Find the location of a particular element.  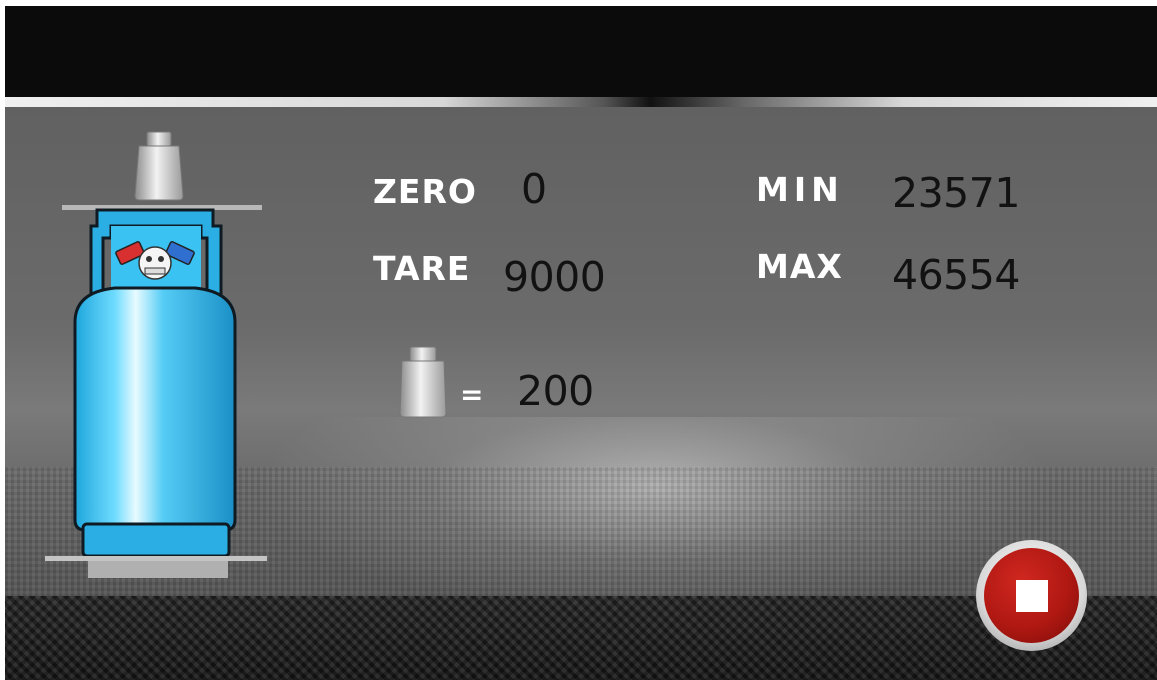

cylinder-body is located at coordinates (155, 409).